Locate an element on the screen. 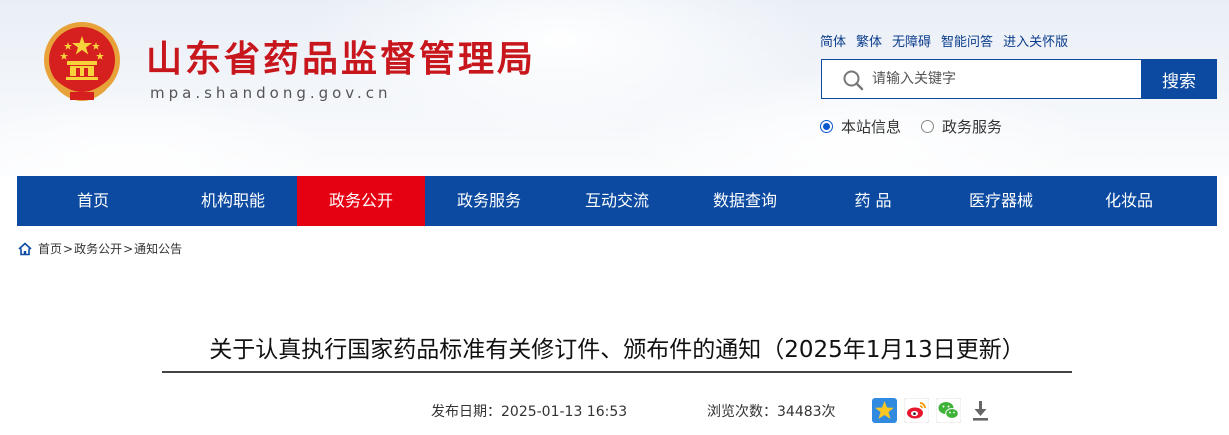  publish-date-label: 发布日期： is located at coordinates (466, 412).